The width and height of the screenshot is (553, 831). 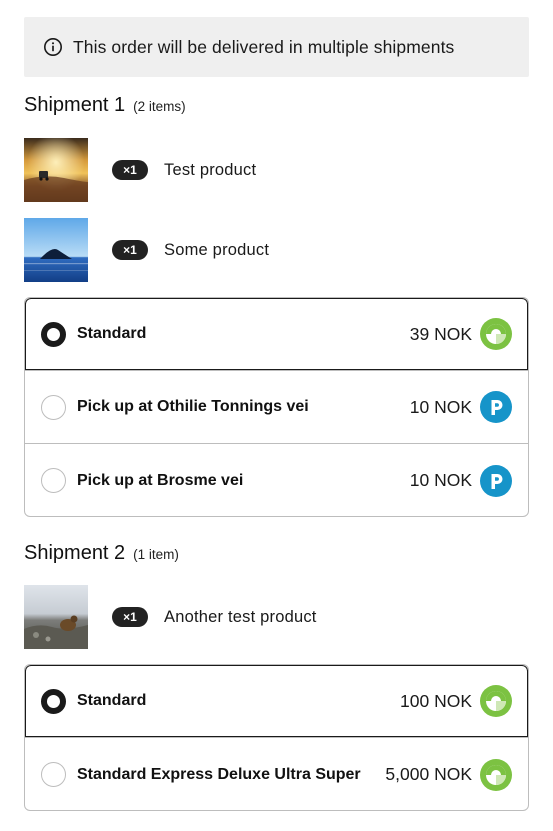 What do you see at coordinates (217, 249) in the screenshot?
I see `product-name: Some product` at bounding box center [217, 249].